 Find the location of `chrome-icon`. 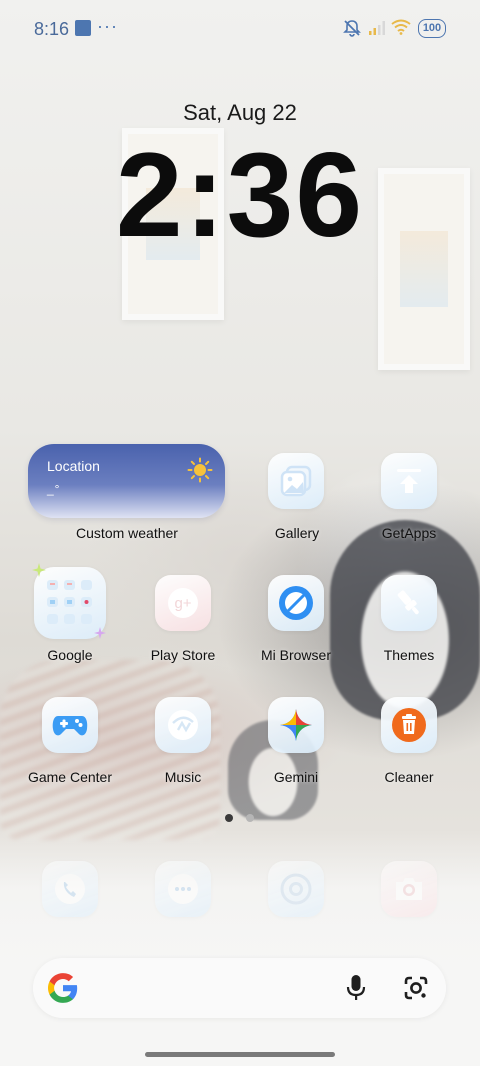

chrome-icon is located at coordinates (296, 889).